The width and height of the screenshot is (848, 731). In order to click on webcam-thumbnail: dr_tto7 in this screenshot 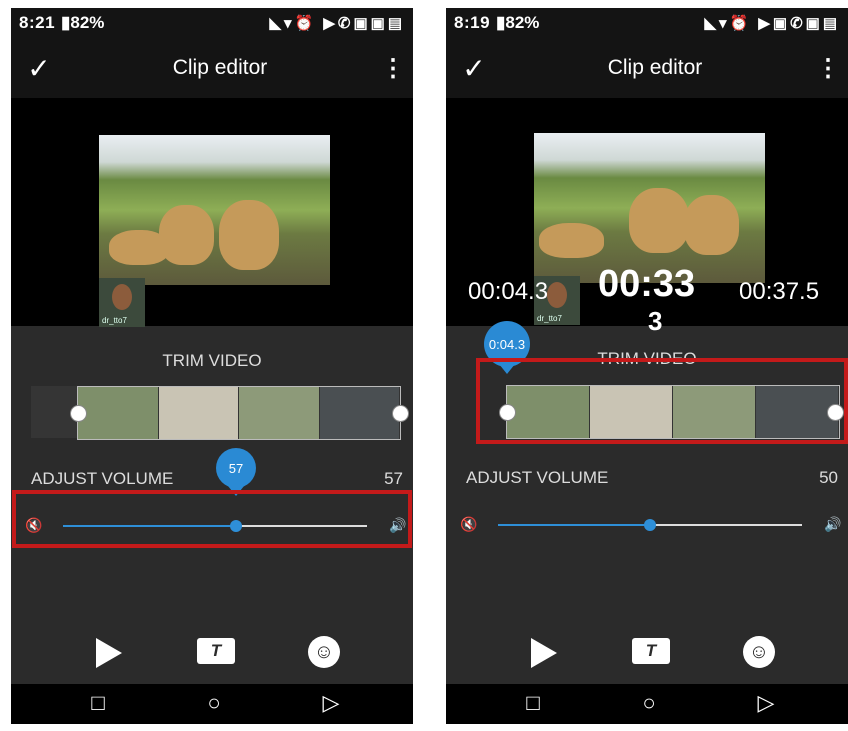, I will do `click(122, 302)`.